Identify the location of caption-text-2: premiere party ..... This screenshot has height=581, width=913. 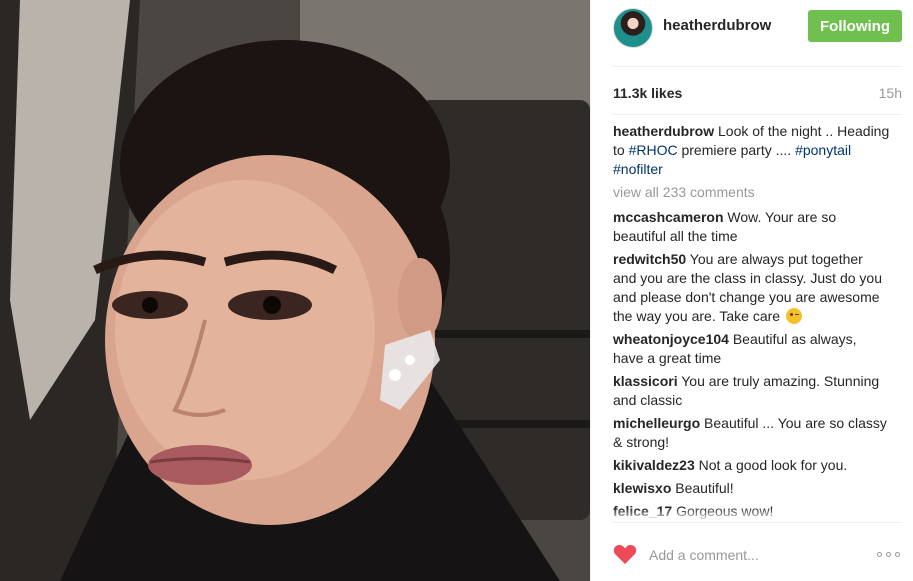
(736, 150).